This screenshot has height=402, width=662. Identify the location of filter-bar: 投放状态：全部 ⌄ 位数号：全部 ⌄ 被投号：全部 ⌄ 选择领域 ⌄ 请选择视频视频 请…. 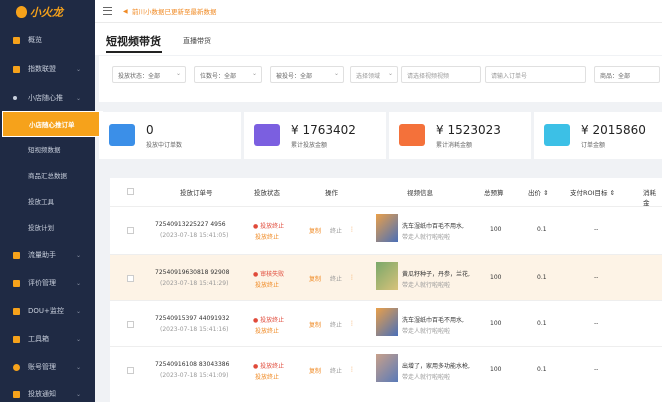
(380, 79).